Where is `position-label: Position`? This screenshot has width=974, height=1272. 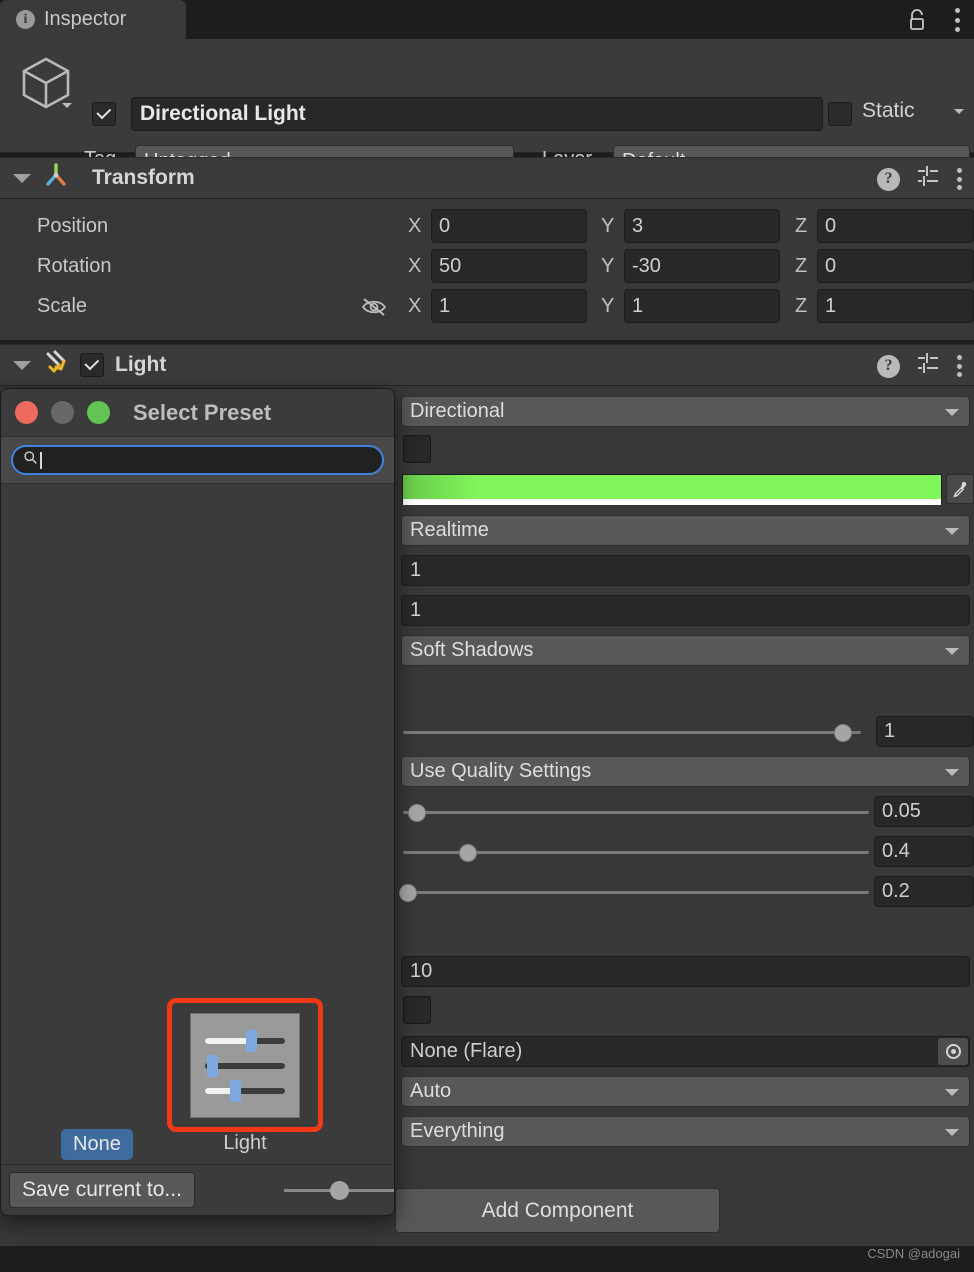 position-label: Position is located at coordinates (73, 226).